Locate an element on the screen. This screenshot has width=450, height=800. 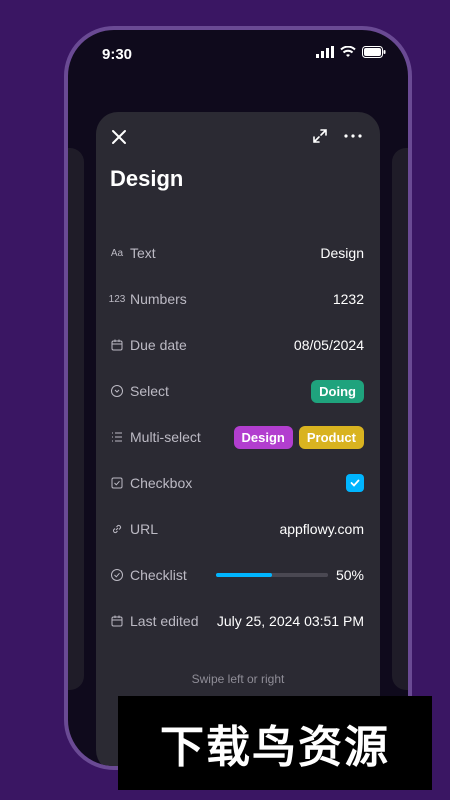
calendar-edit-icon is located at coordinates (117, 621).